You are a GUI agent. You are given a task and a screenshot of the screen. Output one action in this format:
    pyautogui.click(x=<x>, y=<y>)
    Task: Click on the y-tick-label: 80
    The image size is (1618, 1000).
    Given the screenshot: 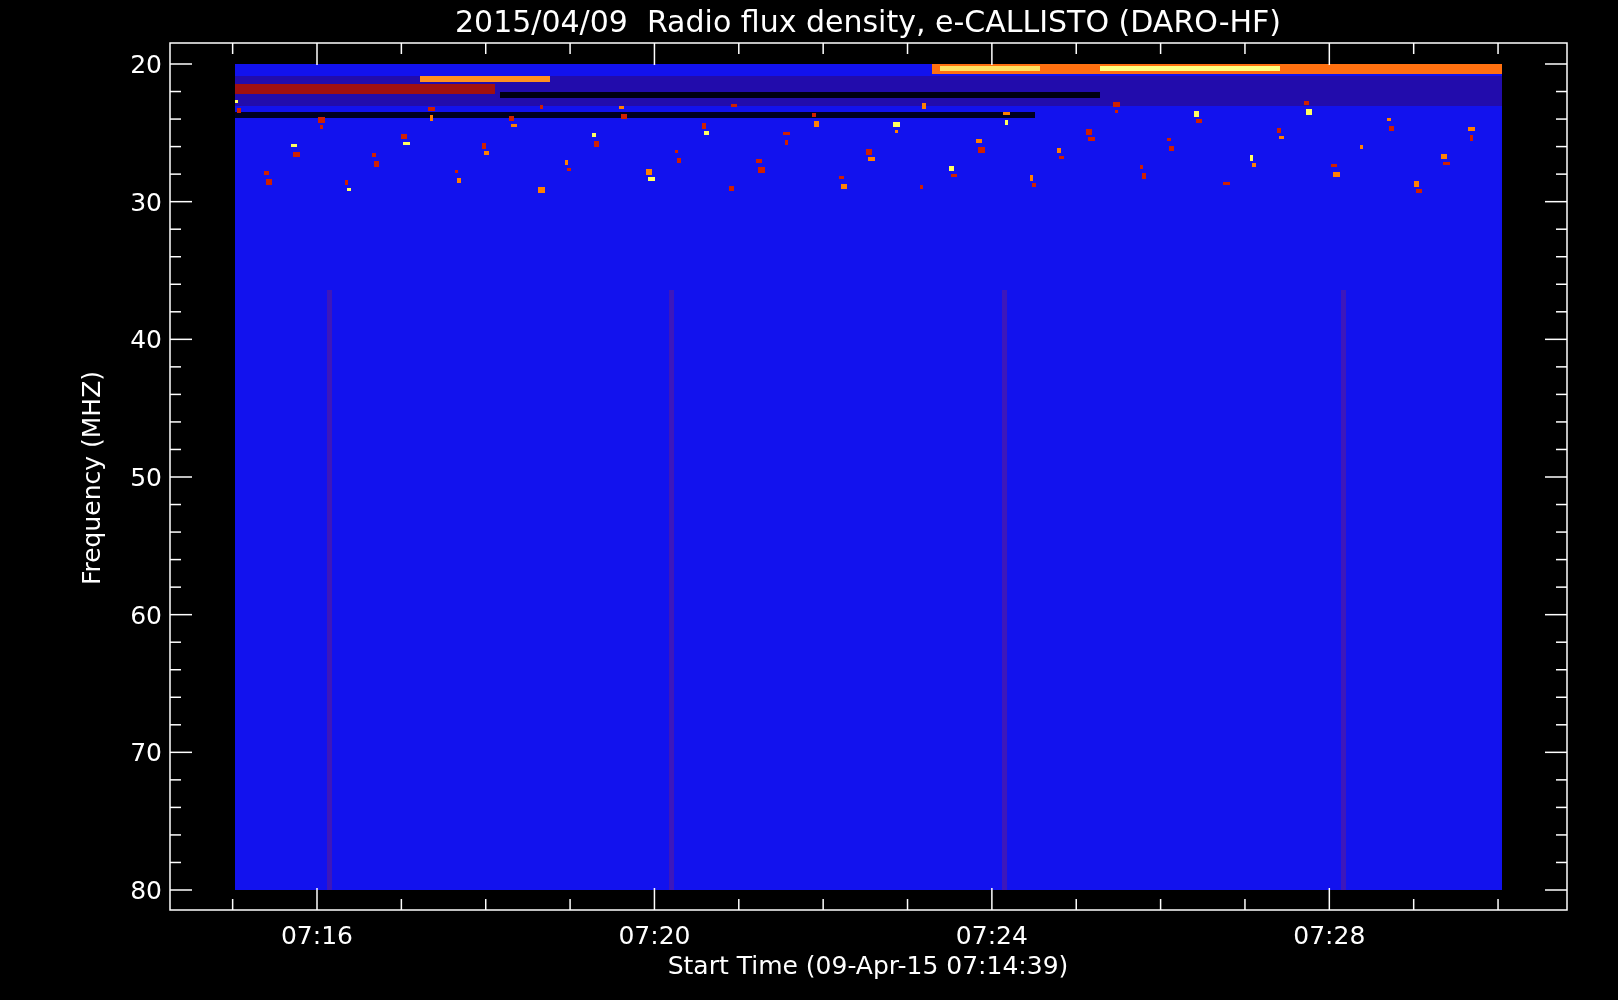 What is the action you would take?
    pyautogui.click(x=146, y=890)
    